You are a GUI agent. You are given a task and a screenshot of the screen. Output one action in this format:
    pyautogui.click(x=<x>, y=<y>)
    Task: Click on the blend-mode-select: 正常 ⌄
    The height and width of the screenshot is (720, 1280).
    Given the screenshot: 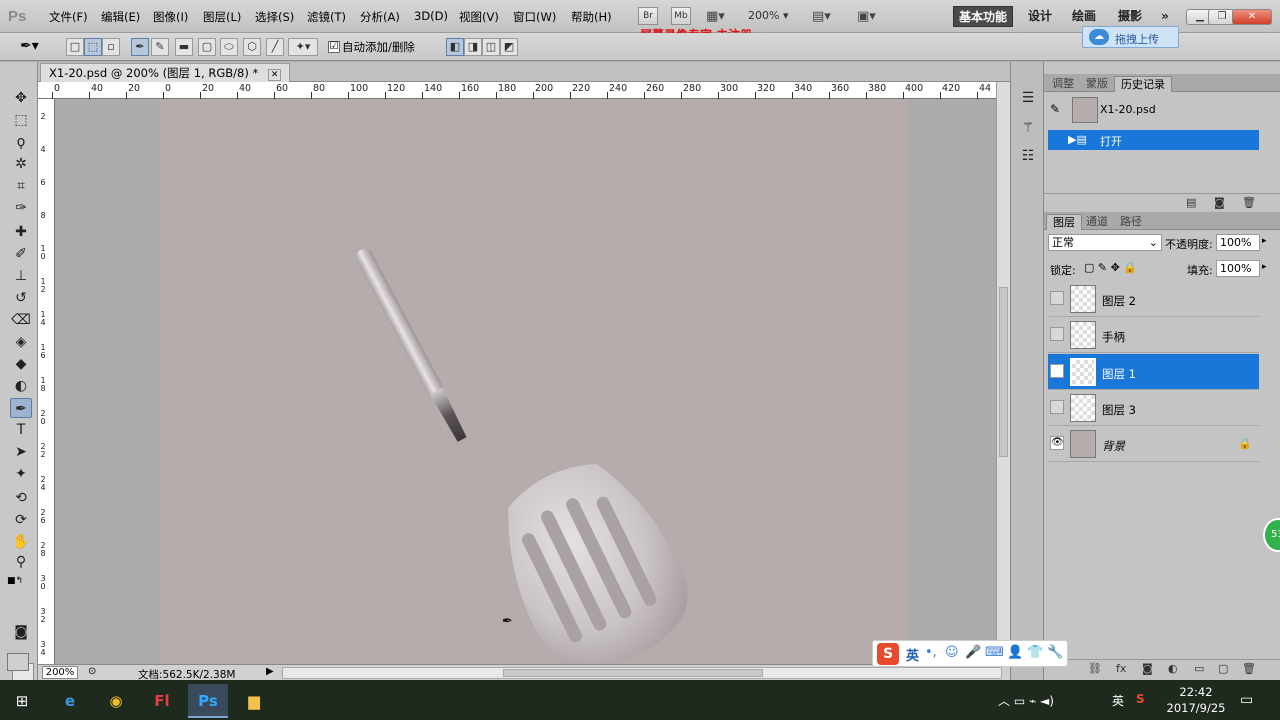 What is the action you would take?
    pyautogui.click(x=1105, y=242)
    